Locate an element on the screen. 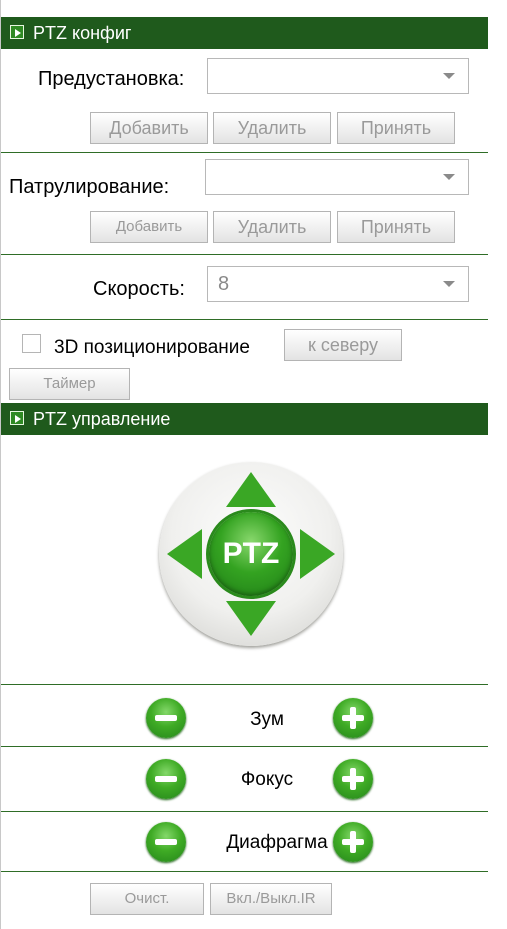 The height and width of the screenshot is (929, 507). arrow-up-icon is located at coordinates (251, 489).